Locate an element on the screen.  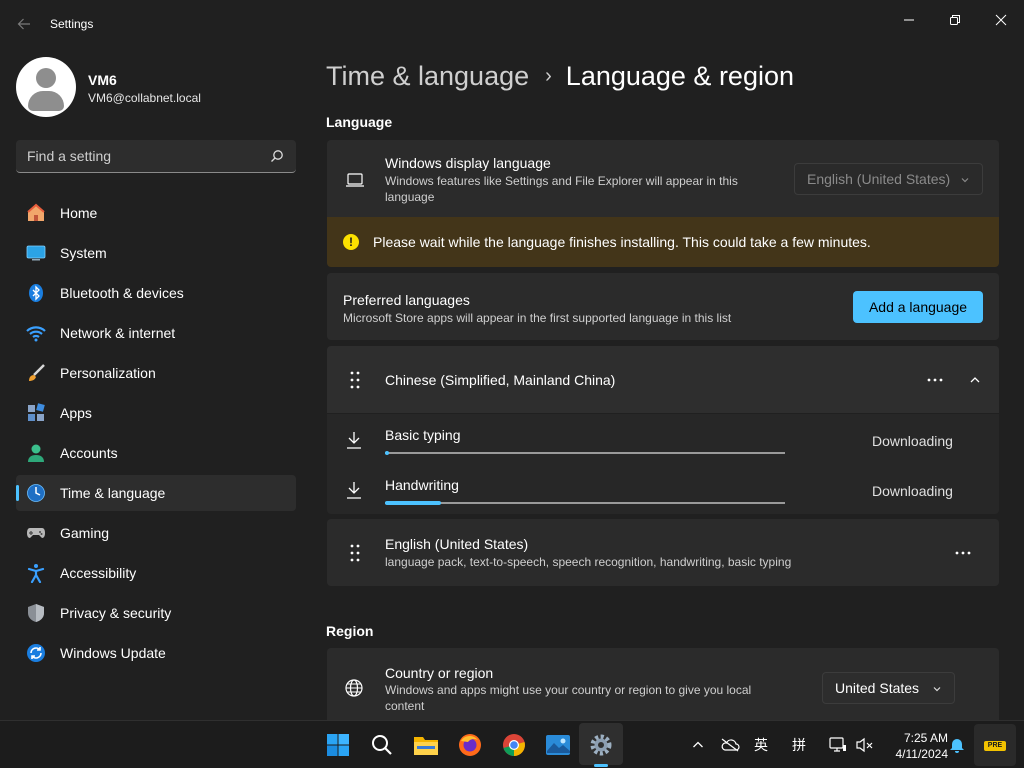
sidebar-item-home: Home is located at coordinates (156, 213).